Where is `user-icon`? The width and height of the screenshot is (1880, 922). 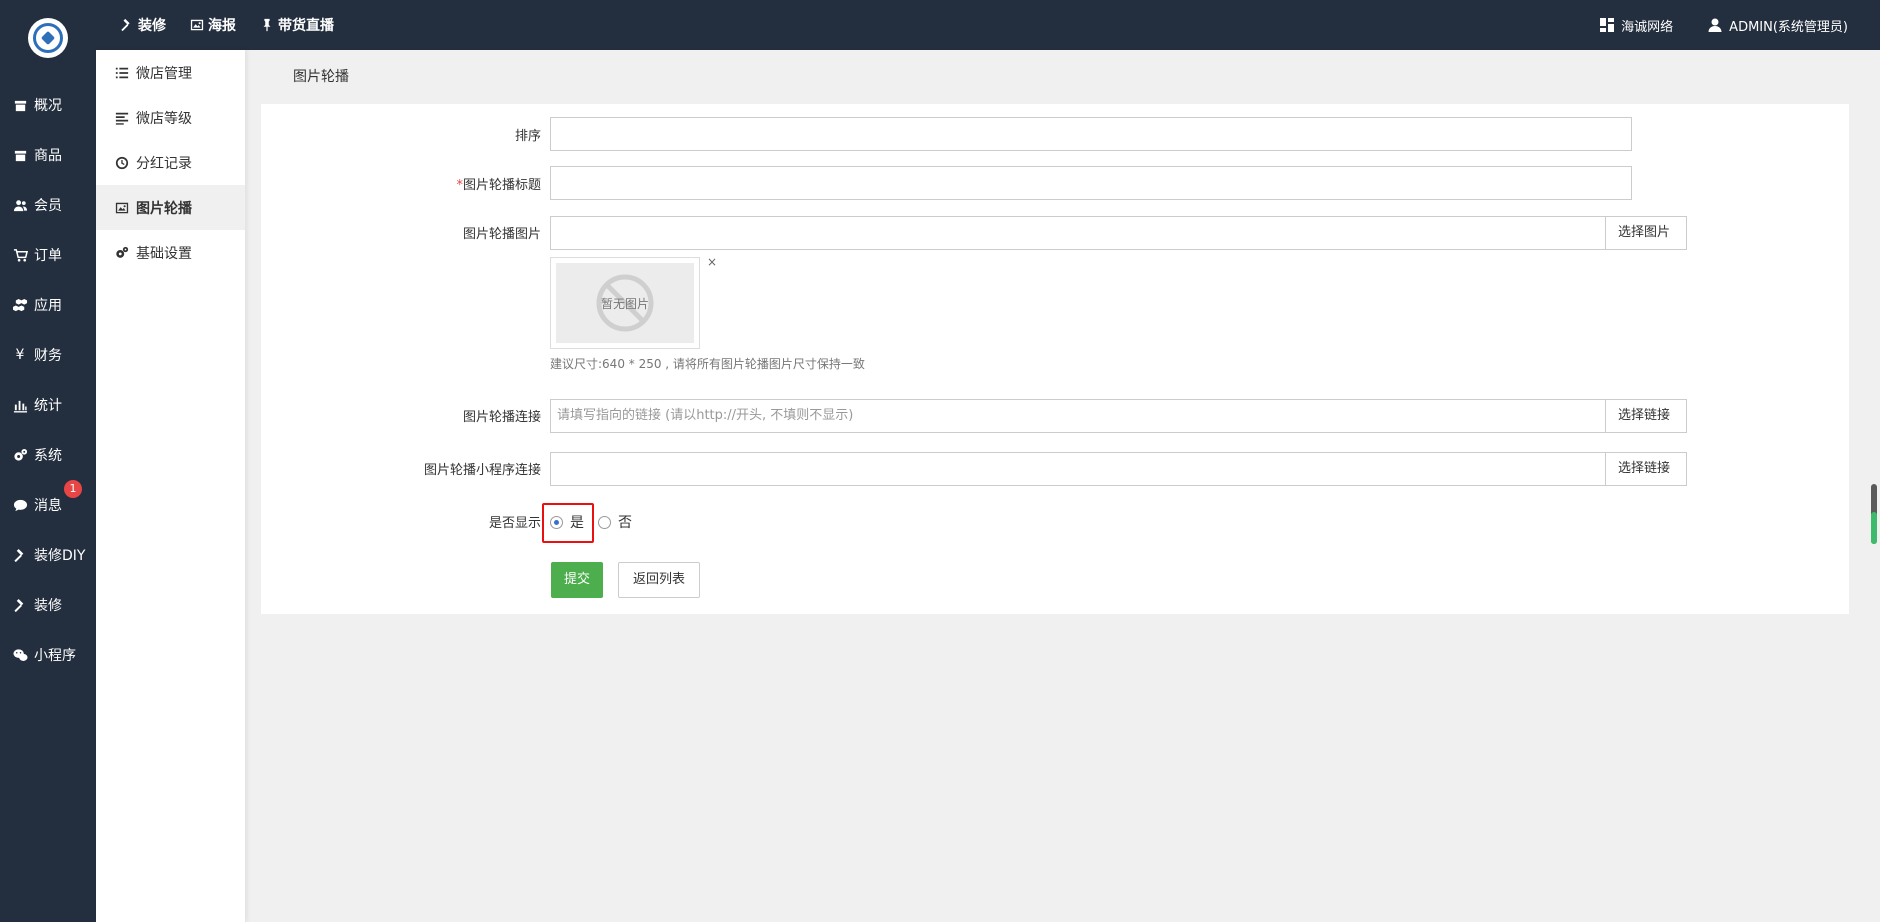
user-icon is located at coordinates (1715, 25).